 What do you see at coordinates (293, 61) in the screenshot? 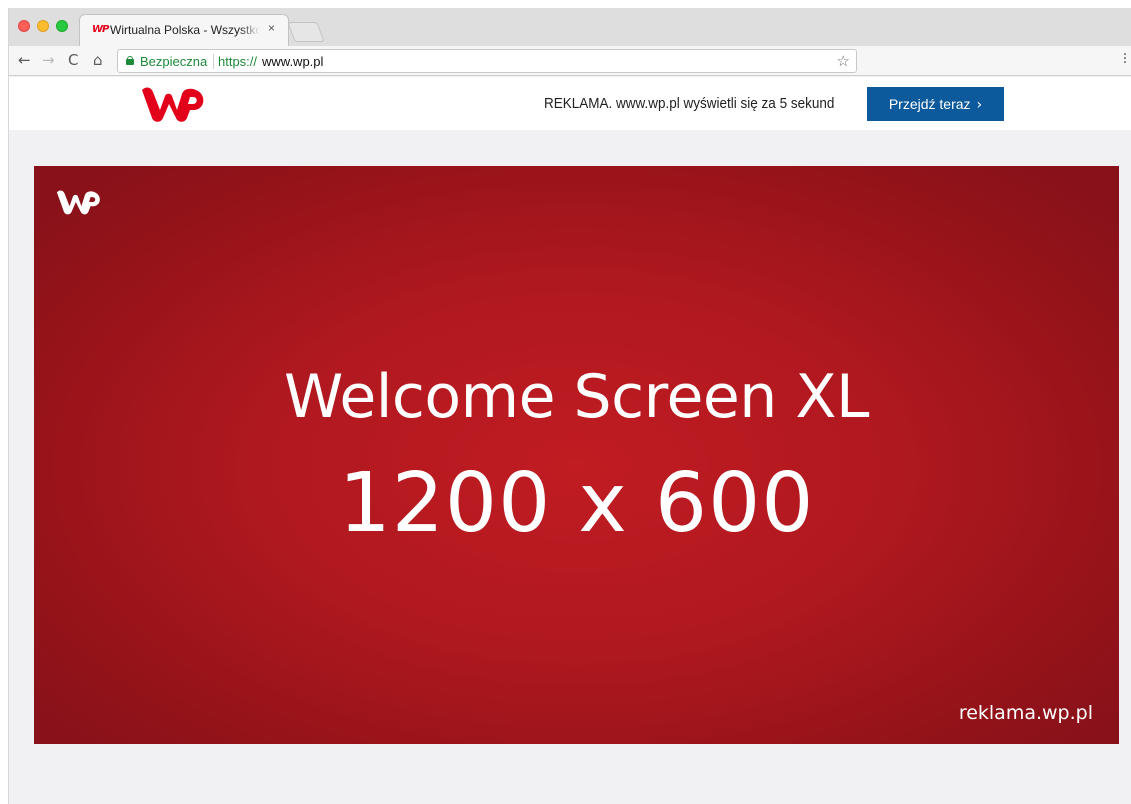
I see `url-host: www.wp.pl` at bounding box center [293, 61].